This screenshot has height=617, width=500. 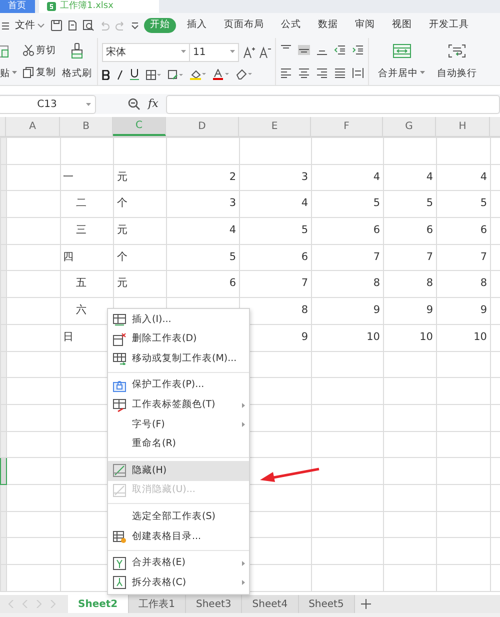 I want to click on menu-item: 隐藏(H), so click(x=178, y=471).